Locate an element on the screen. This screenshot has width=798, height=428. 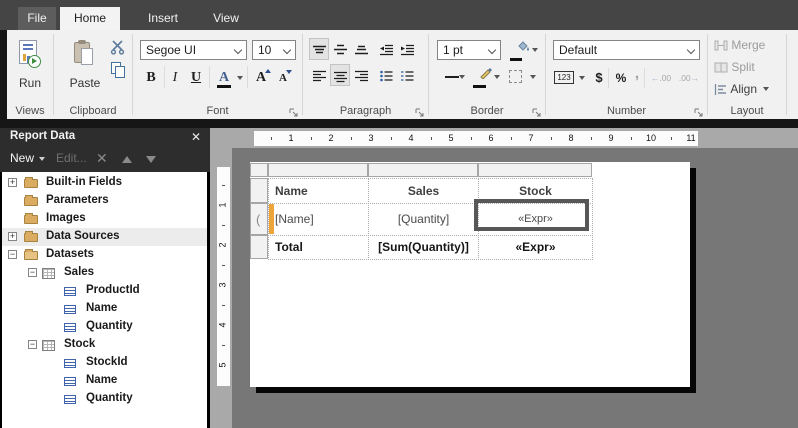
ribbon-group-number: Default 123 $ % , ←.00 .00→ Number is located at coordinates (626, 74).